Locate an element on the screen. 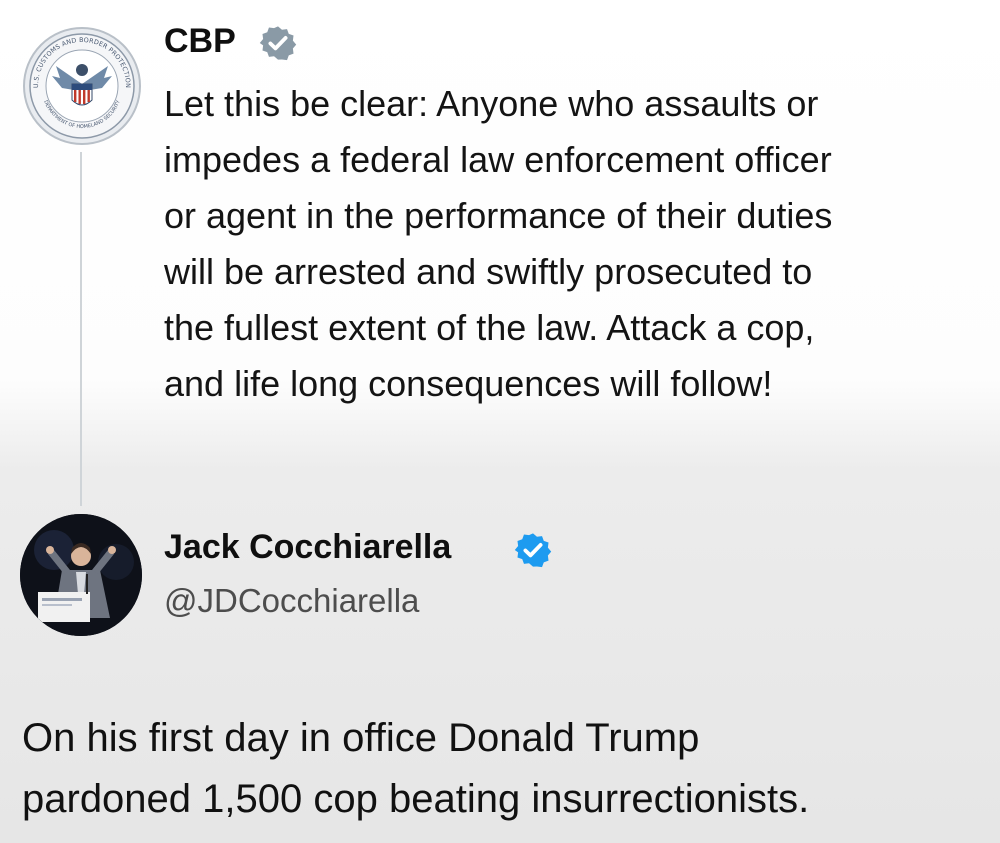  jack-cocchiarella-avatar is located at coordinates (81, 575).